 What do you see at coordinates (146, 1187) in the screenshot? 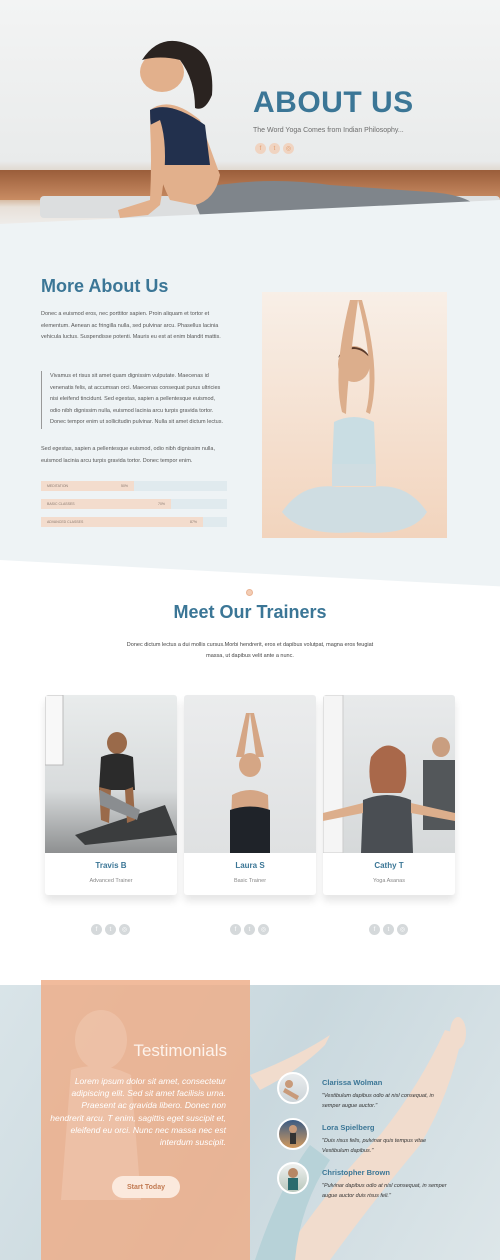
I see `start-today-button: Start Today` at bounding box center [146, 1187].